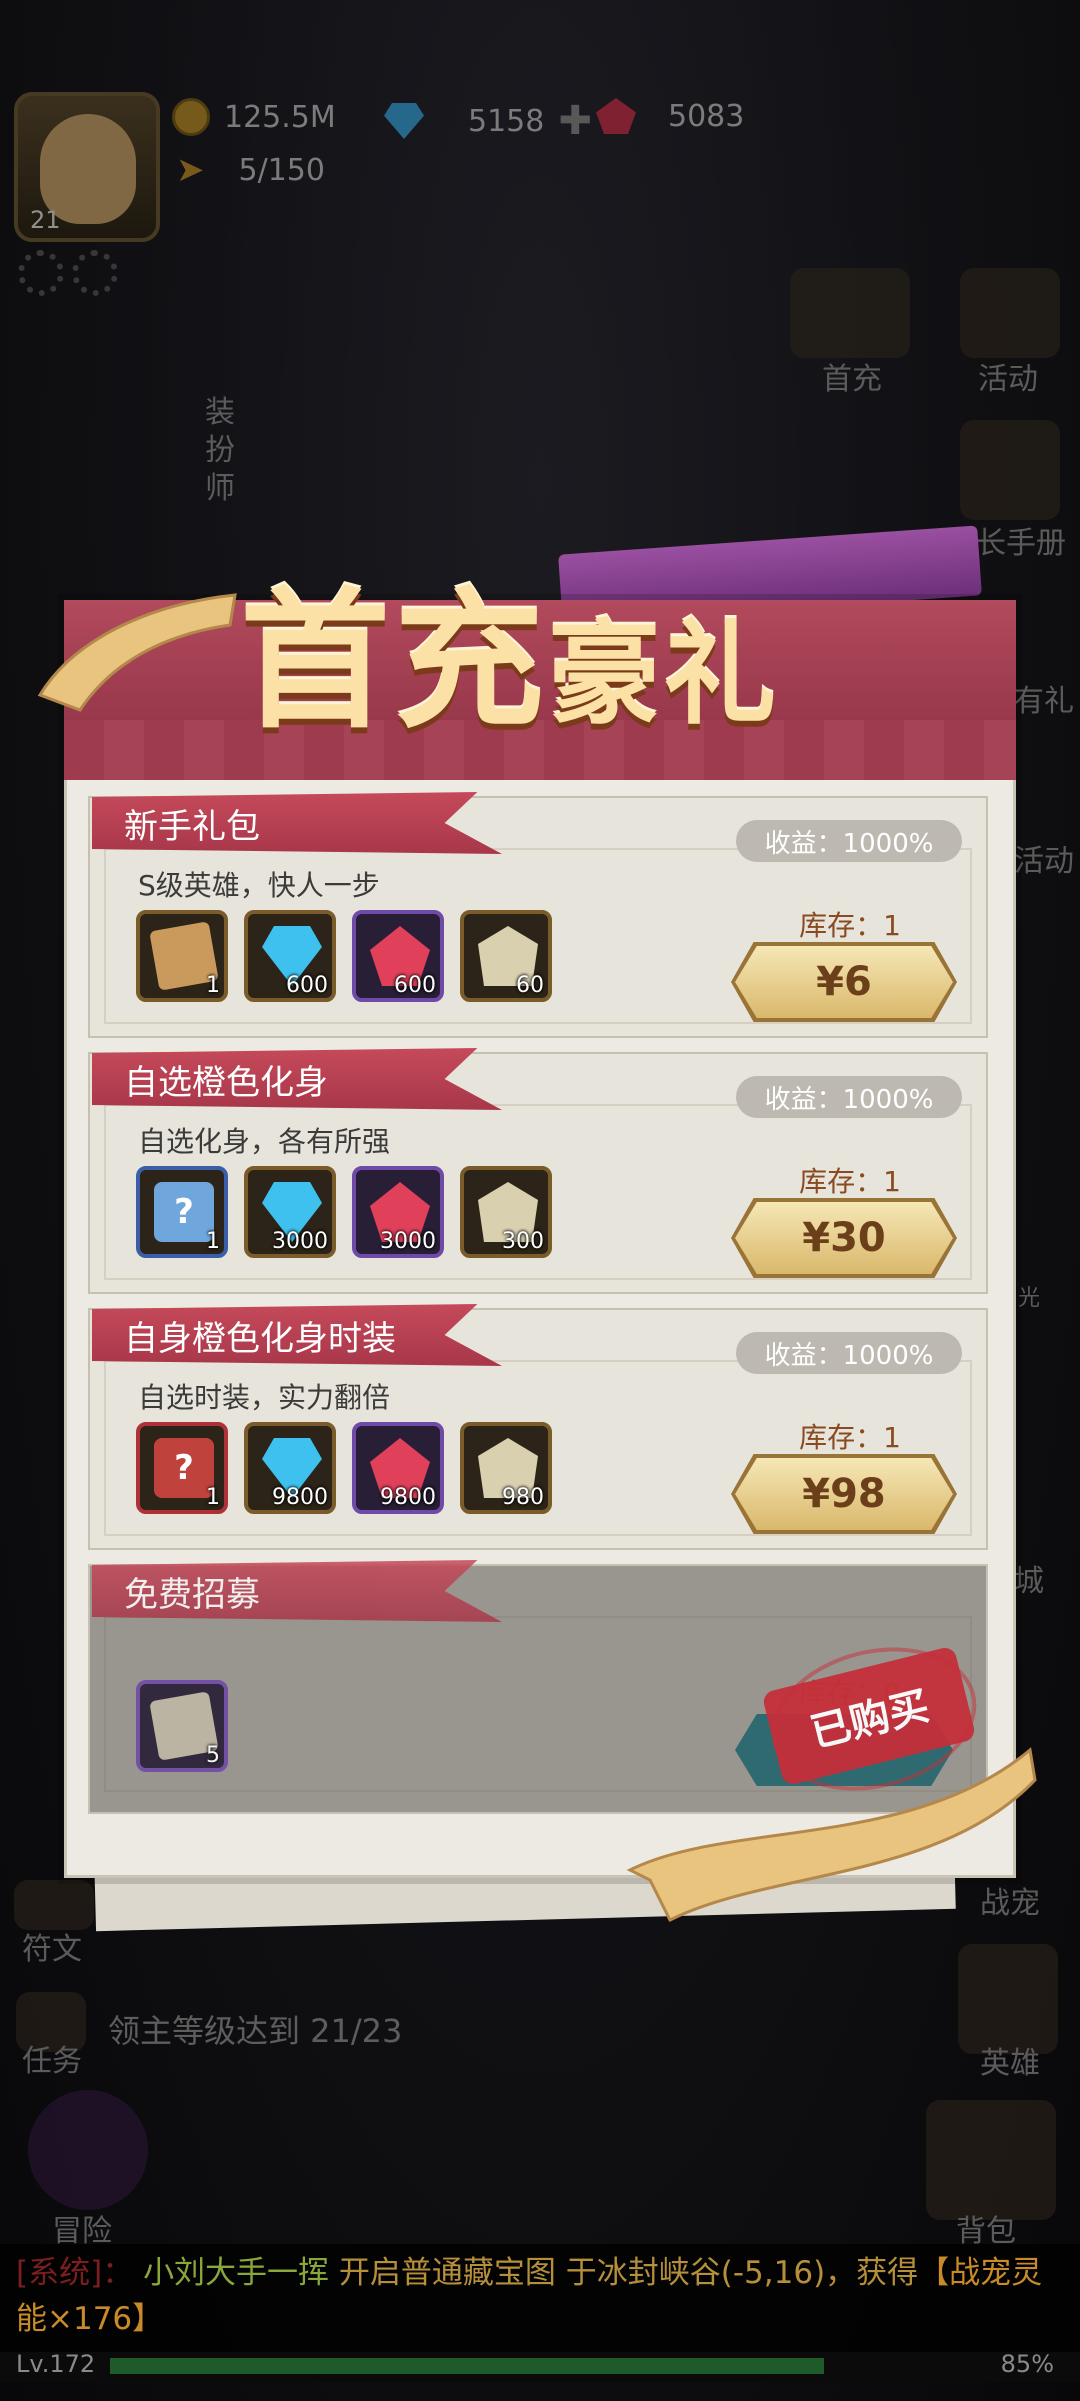 The width and height of the screenshot is (1080, 2401). Describe the element at coordinates (297, 823) in the screenshot. I see `pack-title-1: 新手礼包` at that location.